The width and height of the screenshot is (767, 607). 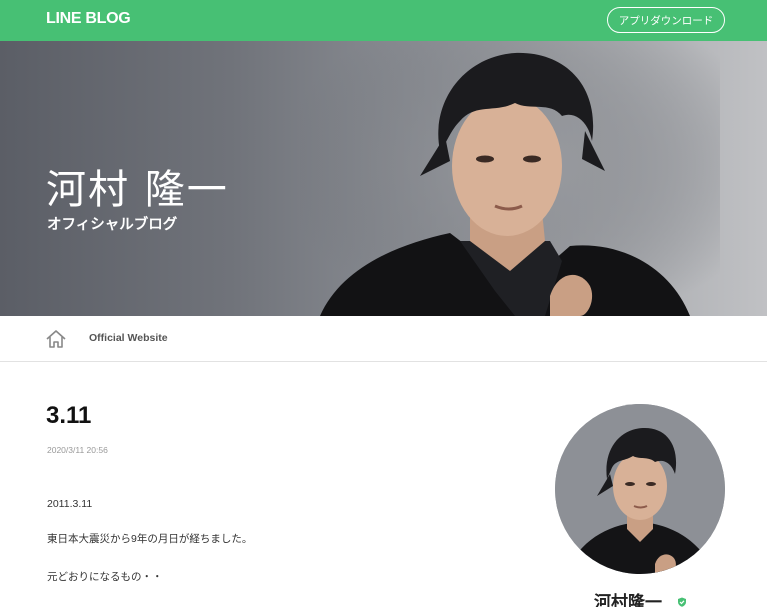 What do you see at coordinates (88, 19) in the screenshot?
I see `line-blog-logo: LINE BLOG` at bounding box center [88, 19].